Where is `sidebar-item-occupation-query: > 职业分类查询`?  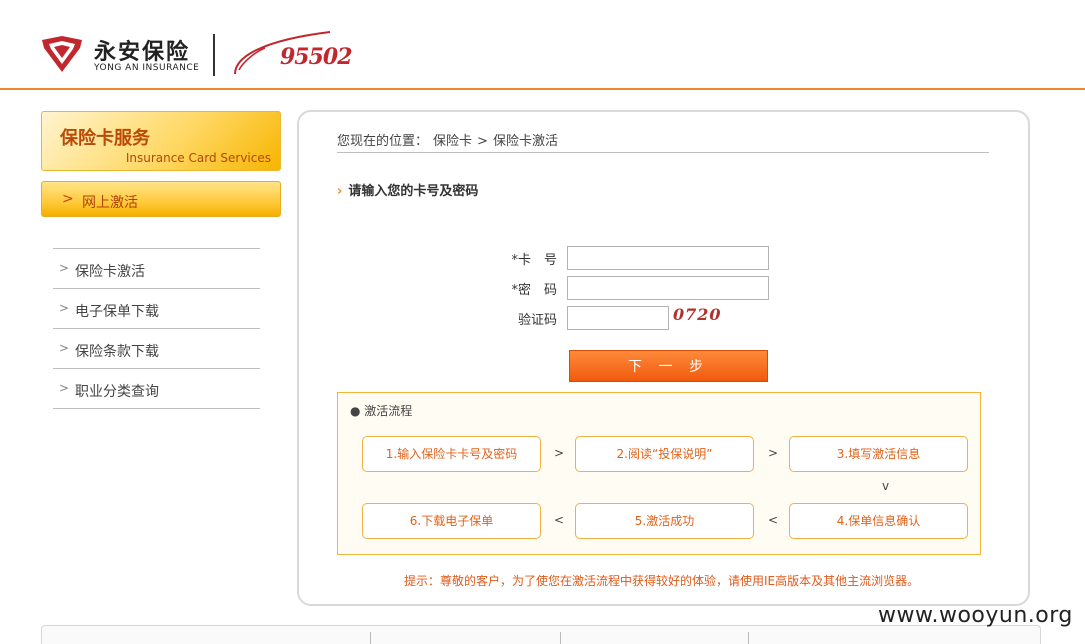
sidebar-item-occupation-query: > 职业分类查询 is located at coordinates (156, 389).